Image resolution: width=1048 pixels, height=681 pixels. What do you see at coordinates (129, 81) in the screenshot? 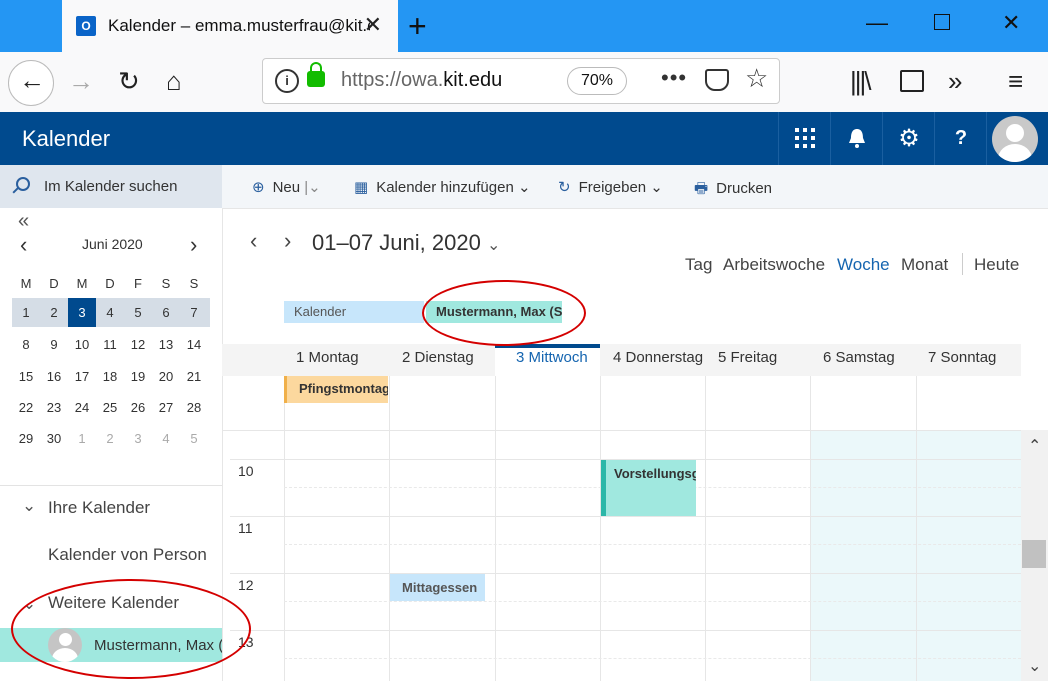
I see `reload-icon: ↻` at bounding box center [129, 81].